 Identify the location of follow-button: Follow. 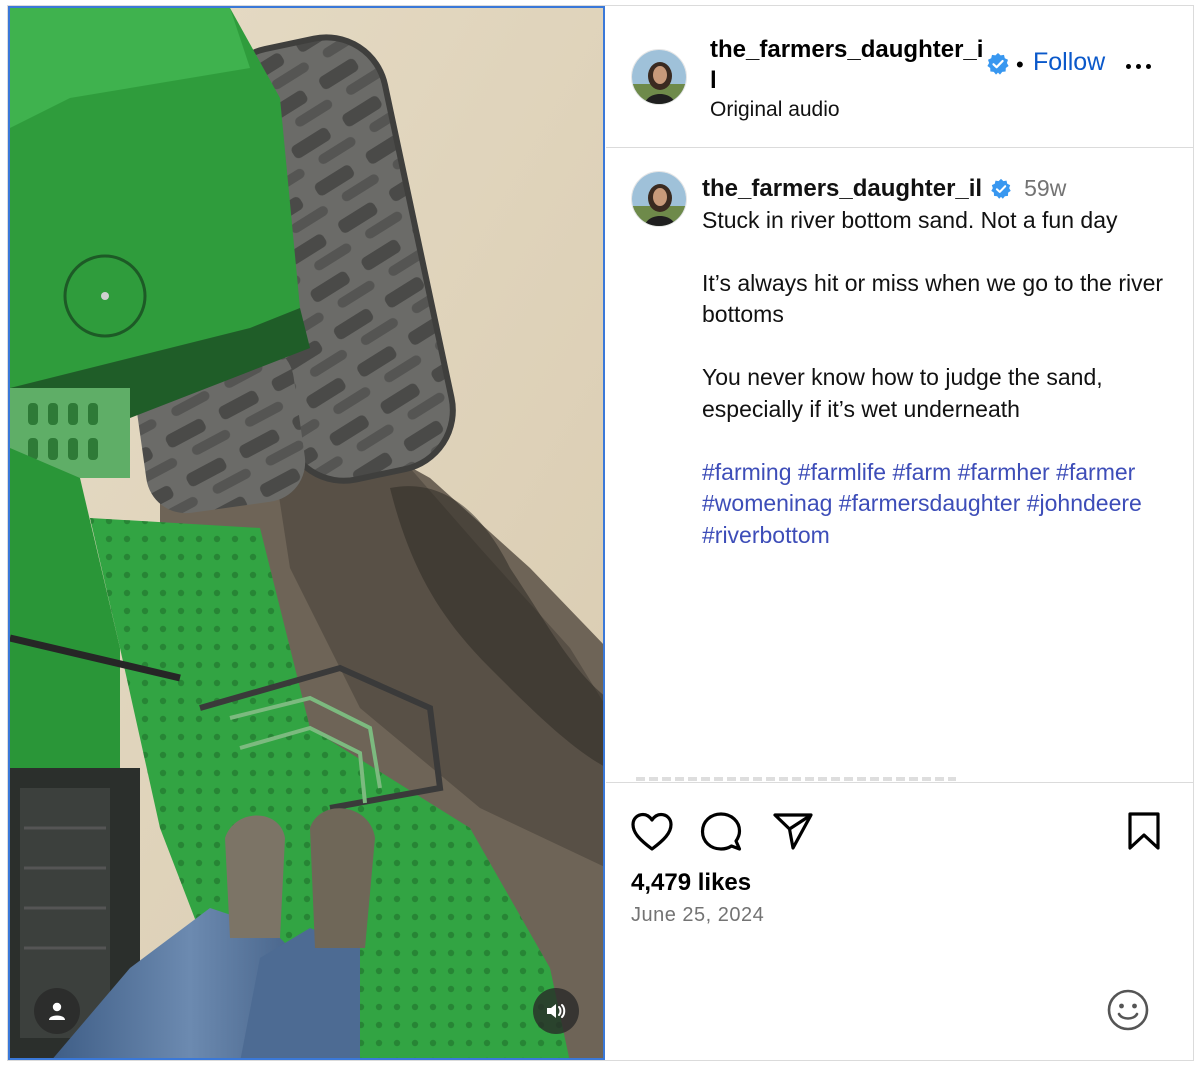
(1069, 62).